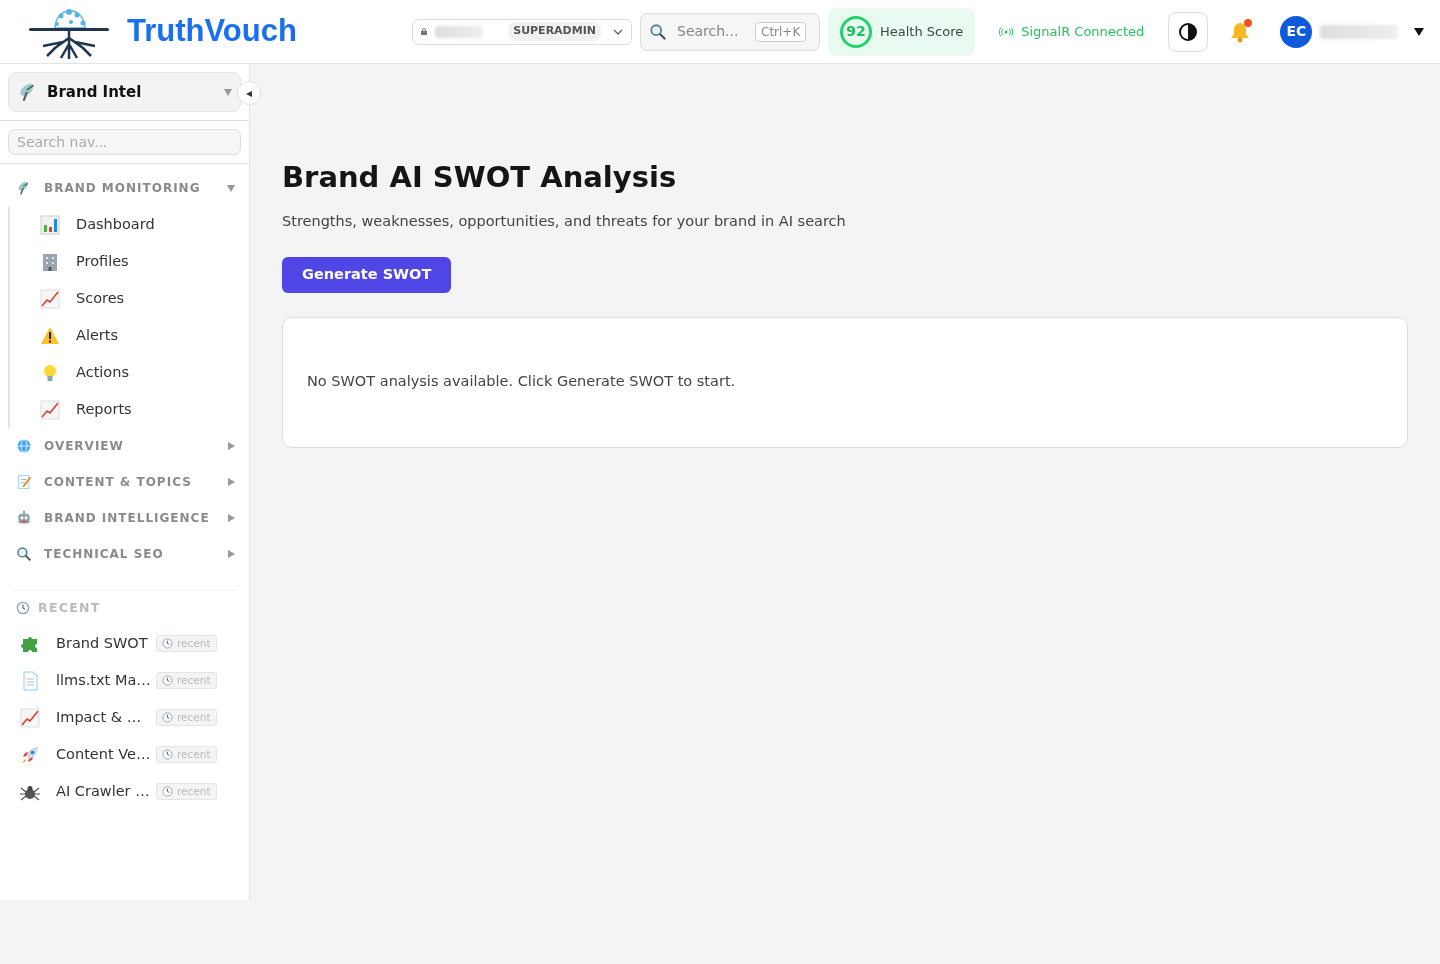 The width and height of the screenshot is (1440, 964). I want to click on robot-icon, so click(24, 518).